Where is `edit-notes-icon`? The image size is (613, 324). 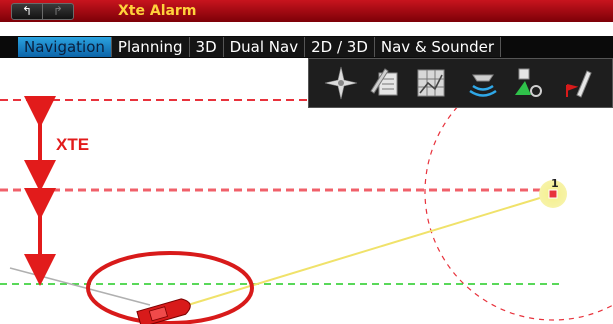 edit-notes-icon is located at coordinates (385, 83).